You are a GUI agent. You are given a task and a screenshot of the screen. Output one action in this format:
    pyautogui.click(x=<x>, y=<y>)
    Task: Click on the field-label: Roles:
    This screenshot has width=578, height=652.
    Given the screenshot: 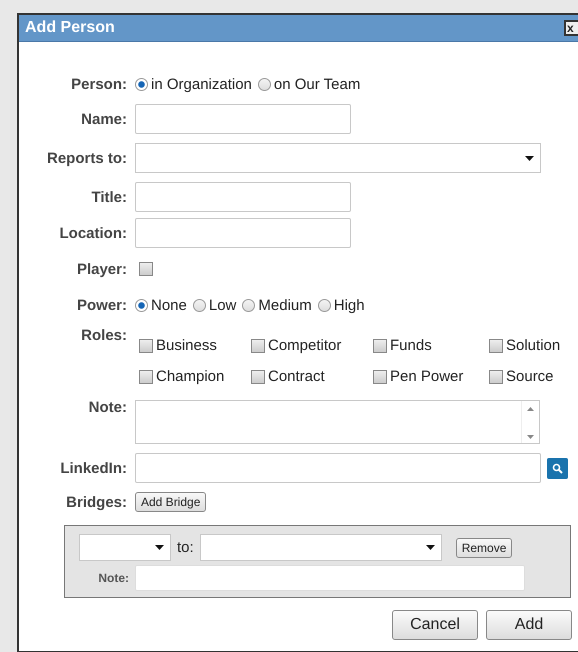 What is the action you would take?
    pyautogui.click(x=103, y=335)
    